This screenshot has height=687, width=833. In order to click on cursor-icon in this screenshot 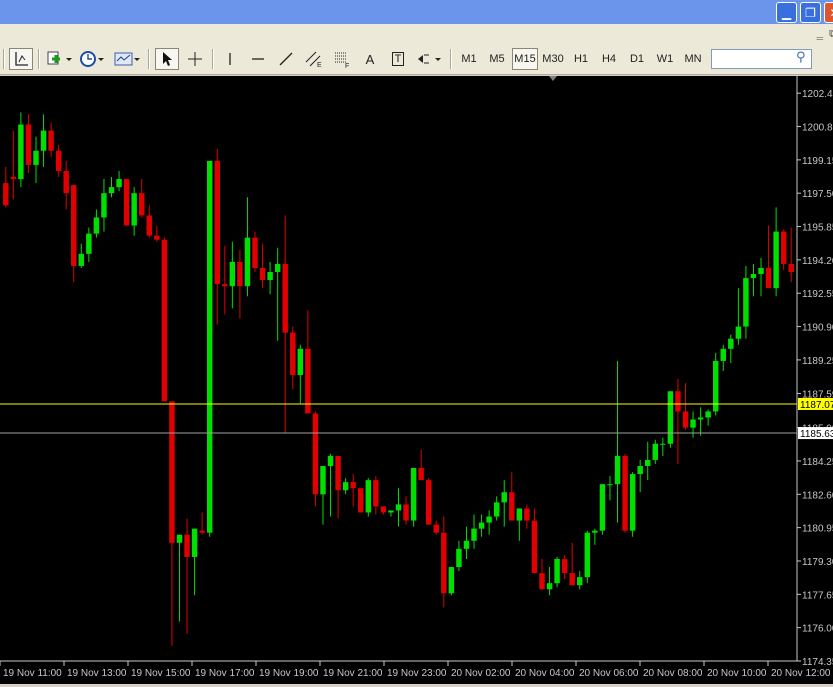, I will do `click(167, 59)`.